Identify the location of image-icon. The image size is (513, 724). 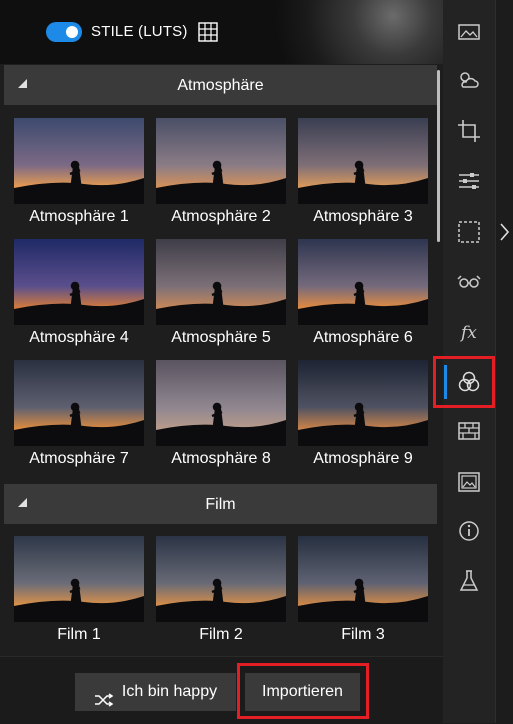
(469, 482).